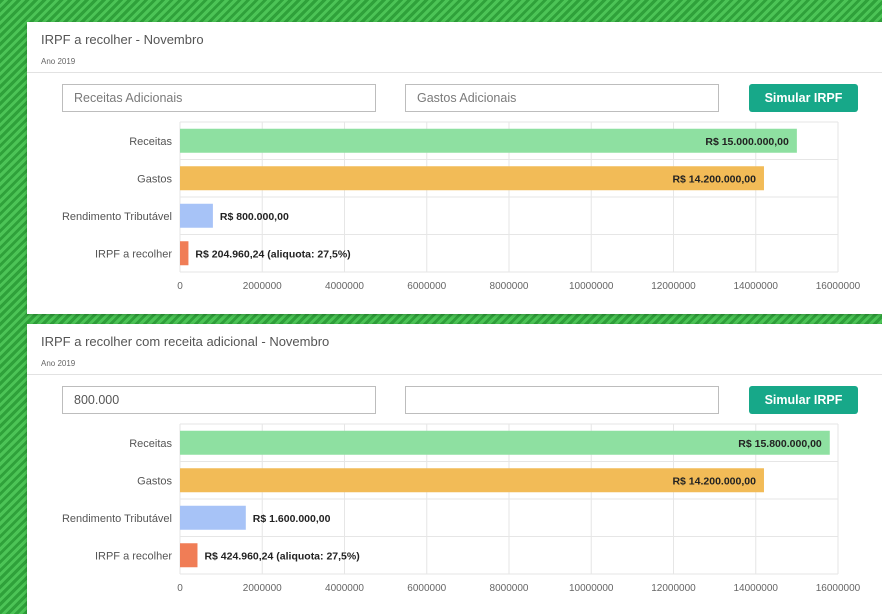 This screenshot has height=614, width=882. Describe the element at coordinates (254, 217) in the screenshot. I see `data-label: R$ 800.000,00` at that location.